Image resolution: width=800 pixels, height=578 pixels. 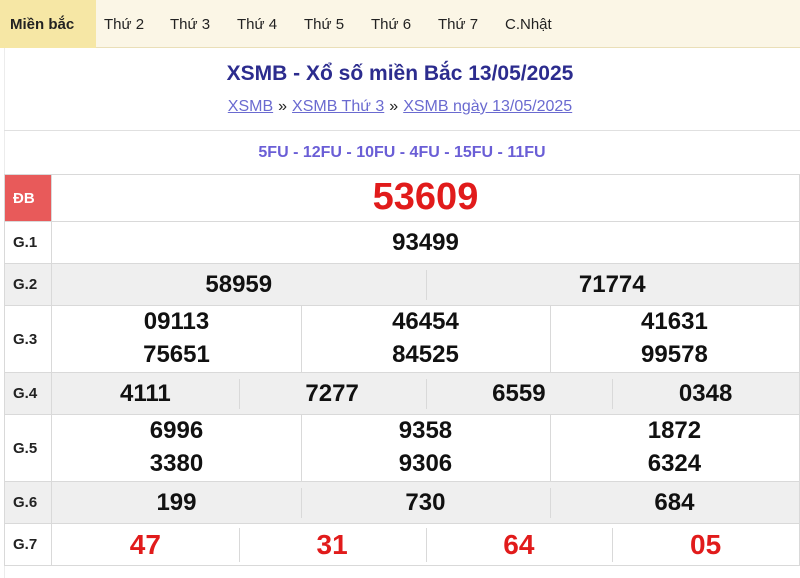 I want to click on prize-number: 3380, so click(x=176, y=463).